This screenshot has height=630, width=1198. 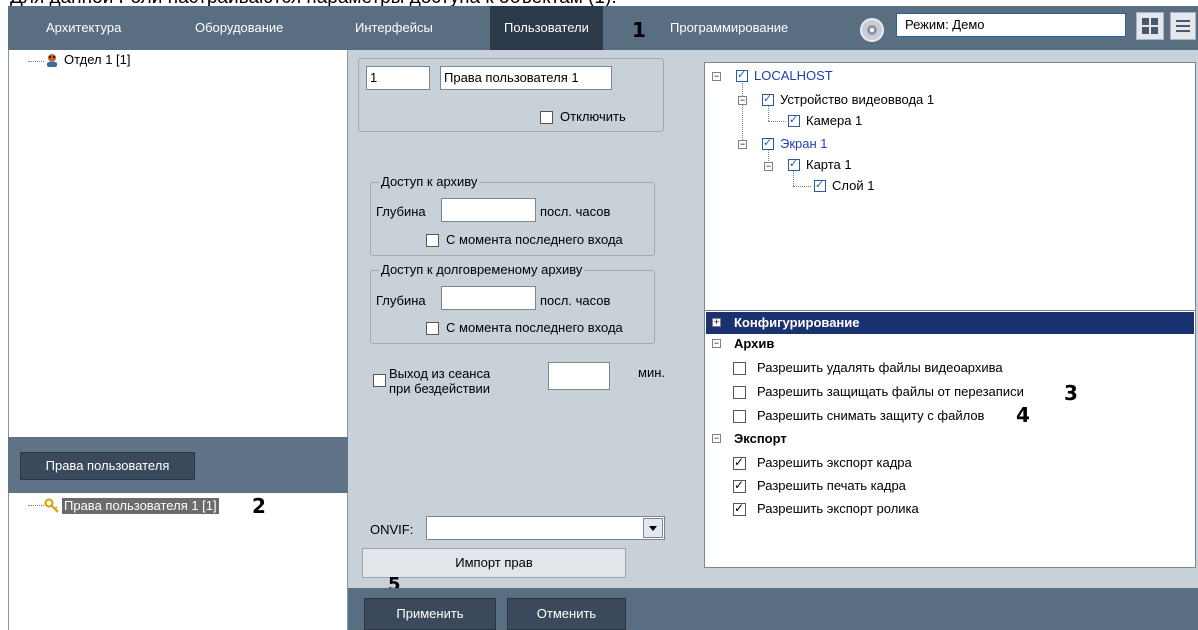 I want to click on cancel-button: Отменить, so click(x=566, y=614).